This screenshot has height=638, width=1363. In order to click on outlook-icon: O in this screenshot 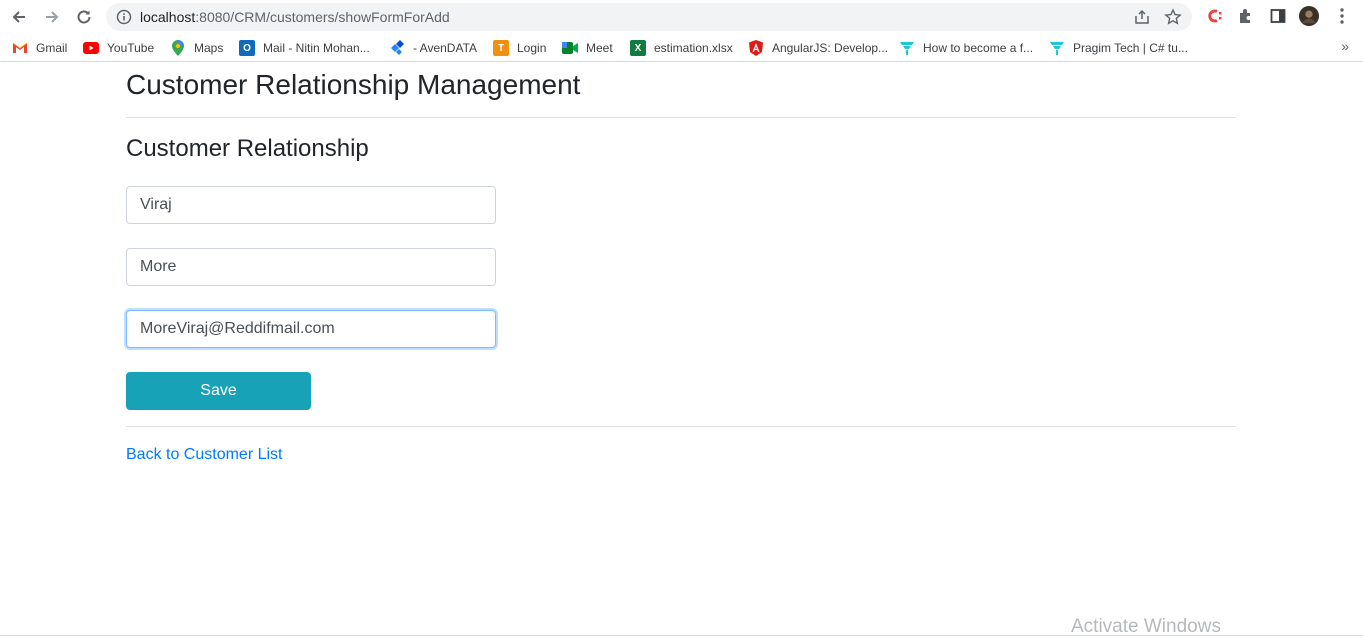, I will do `click(247, 48)`.